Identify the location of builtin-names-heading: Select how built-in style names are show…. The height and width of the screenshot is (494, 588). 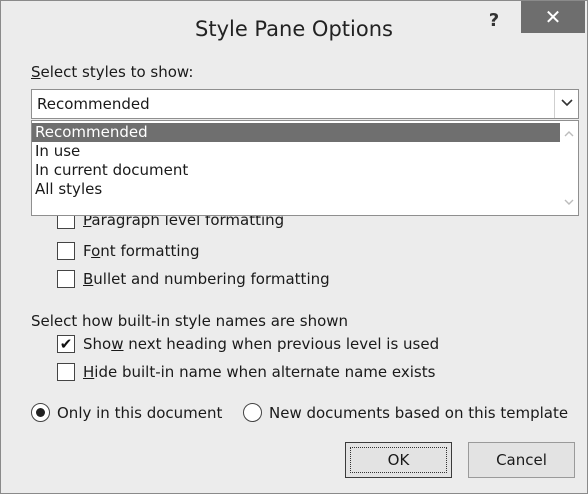
(190, 321).